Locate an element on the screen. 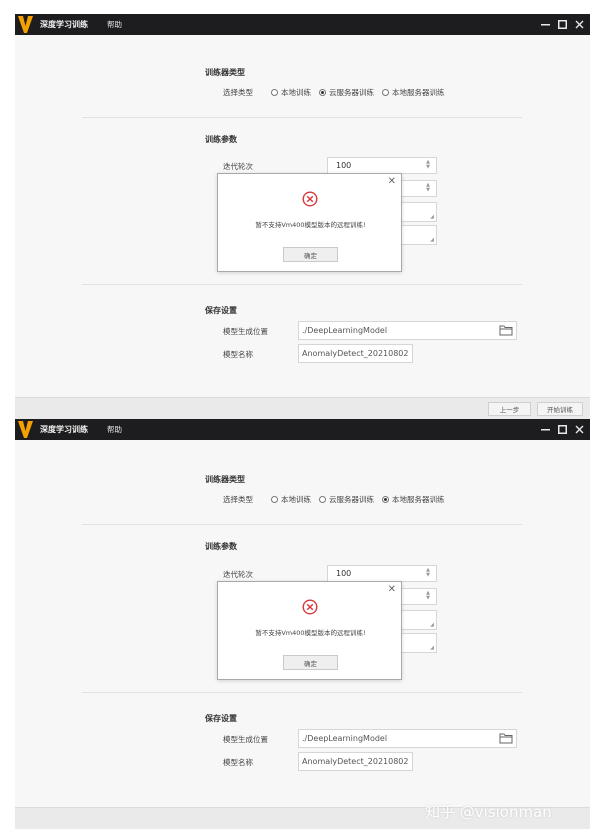 This screenshot has width=605, height=840. start-training-button: 开始训练 is located at coordinates (560, 409).